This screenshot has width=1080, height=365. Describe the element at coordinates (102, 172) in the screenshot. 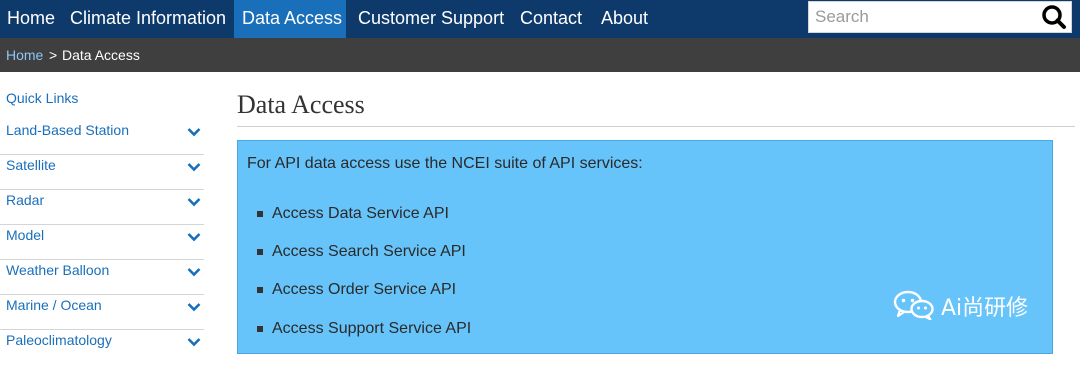

I see `sidebar-item-satellite: Satellite` at that location.